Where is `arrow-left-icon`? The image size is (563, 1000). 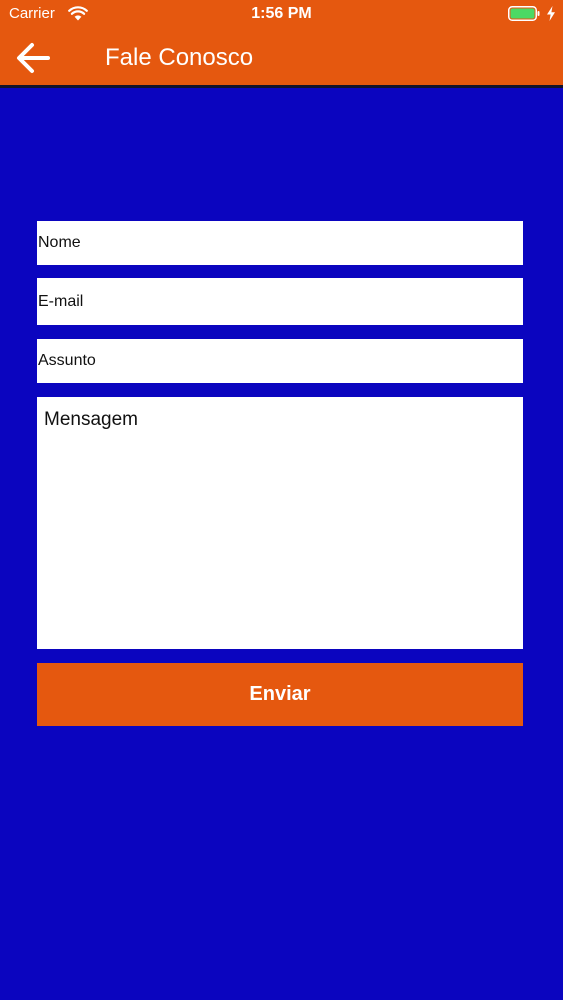
arrow-left-icon is located at coordinates (33, 58).